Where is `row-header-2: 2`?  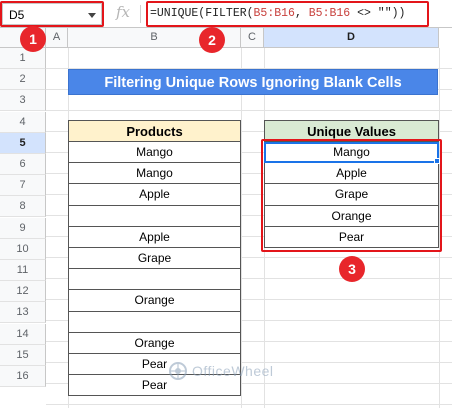
row-header-2: 2 is located at coordinates (23, 80).